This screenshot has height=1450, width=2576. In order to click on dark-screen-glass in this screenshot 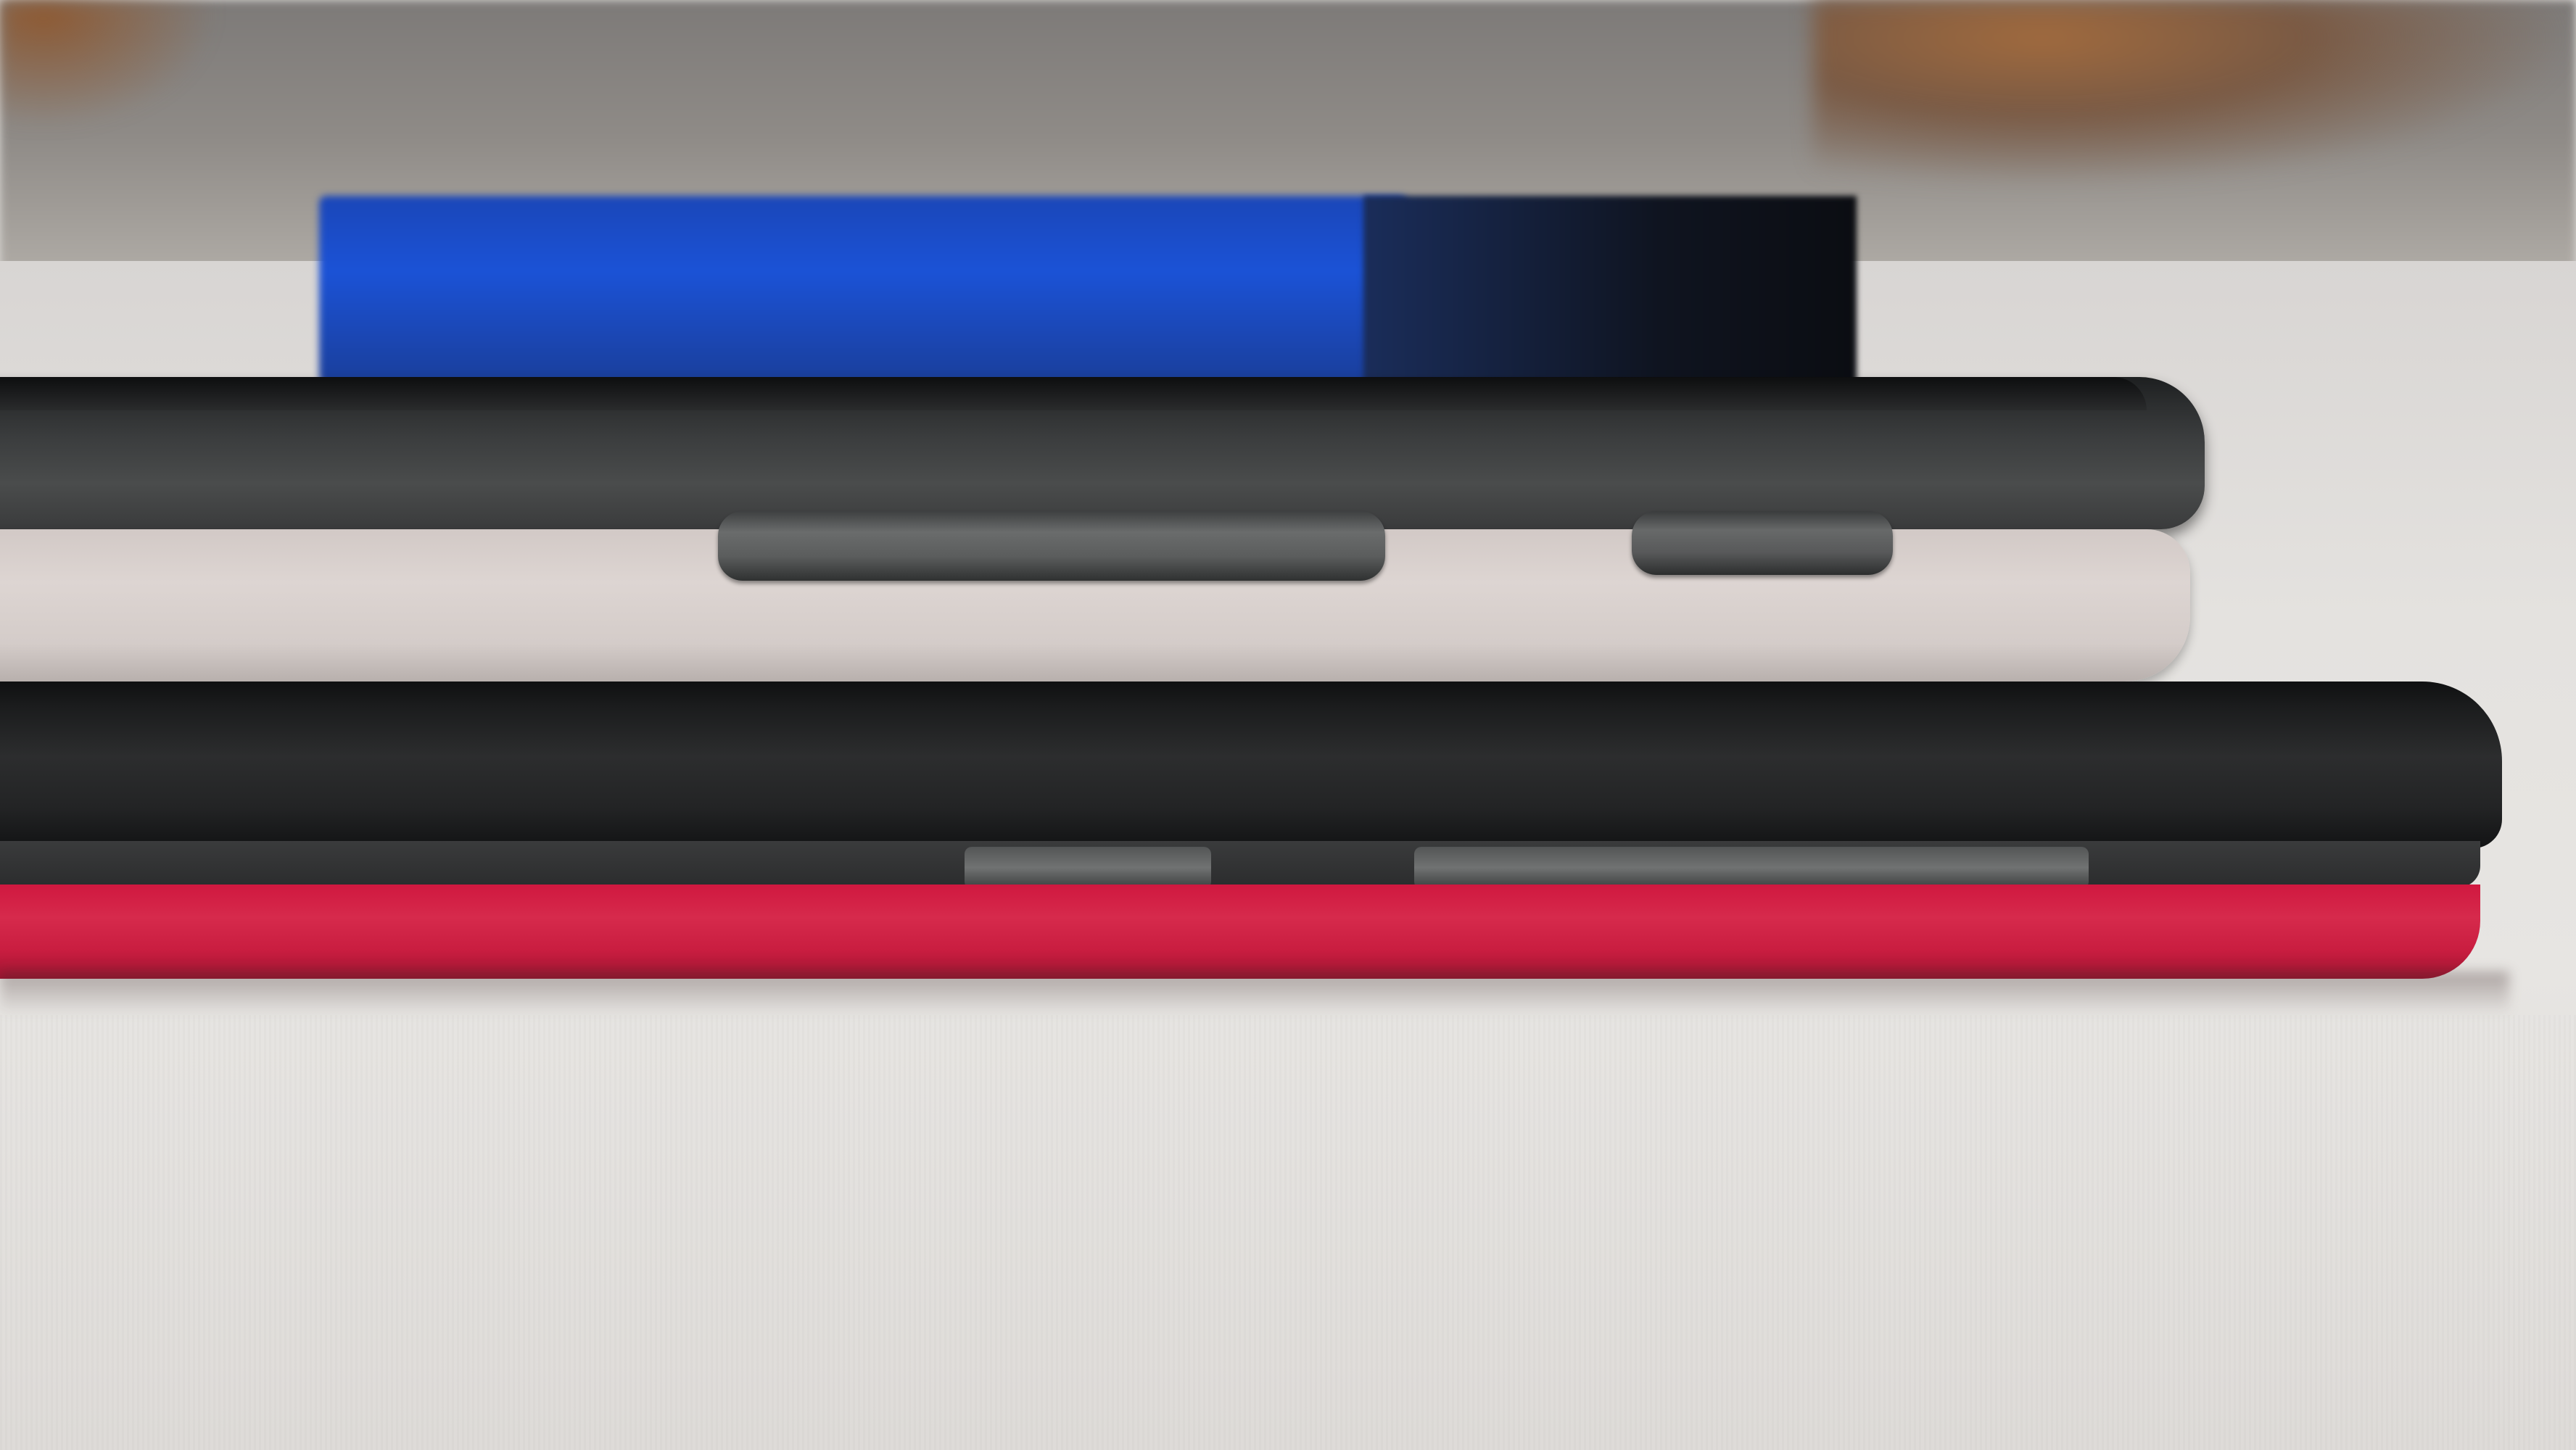, I will do `click(1610, 290)`.